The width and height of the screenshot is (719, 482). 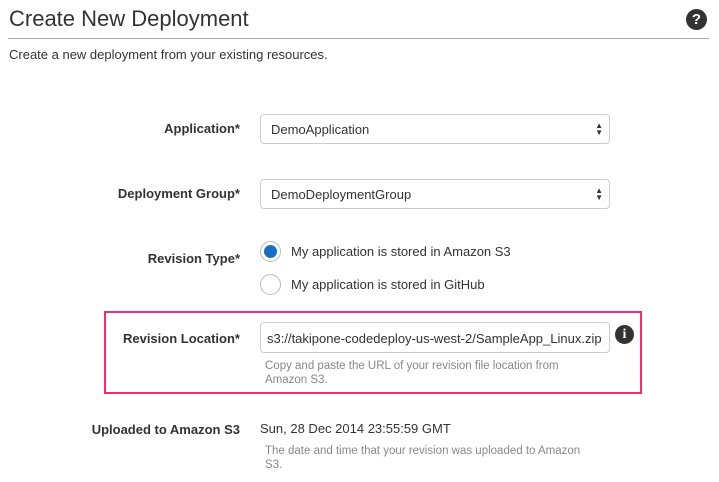 I want to click on radio-github, so click(x=270, y=284).